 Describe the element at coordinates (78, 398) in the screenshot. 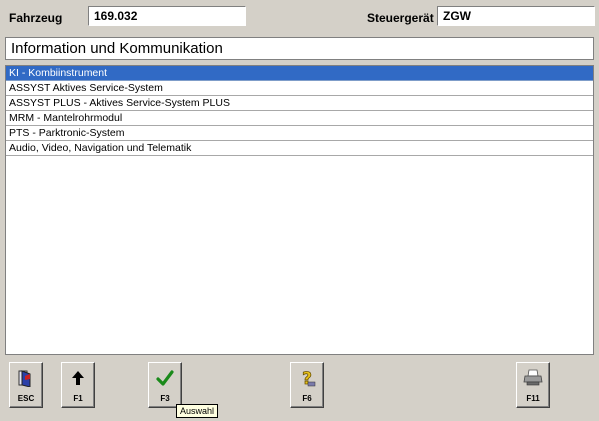

I see `f1-key-label: F1` at that location.